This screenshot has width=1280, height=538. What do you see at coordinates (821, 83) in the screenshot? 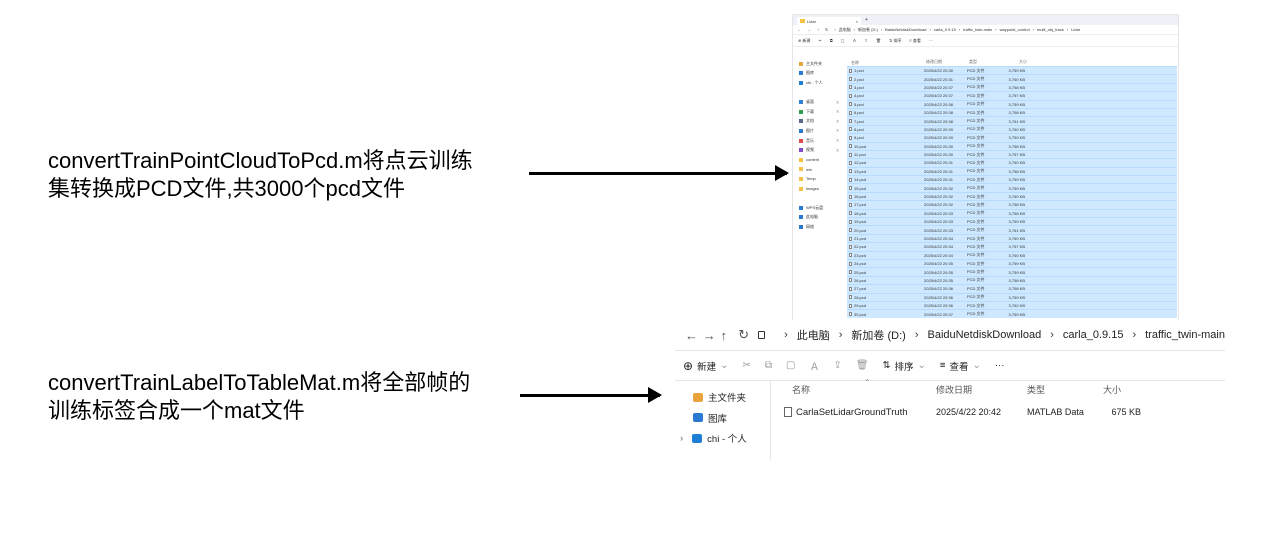
I see `nav-item: chi - 个人` at bounding box center [821, 83].